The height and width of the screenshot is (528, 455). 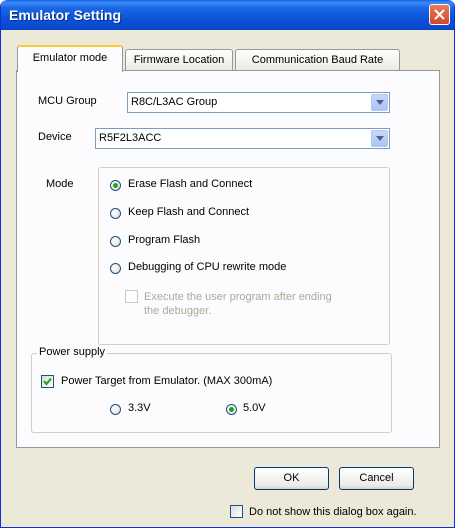 What do you see at coordinates (291, 478) in the screenshot?
I see `ok-button: OK` at bounding box center [291, 478].